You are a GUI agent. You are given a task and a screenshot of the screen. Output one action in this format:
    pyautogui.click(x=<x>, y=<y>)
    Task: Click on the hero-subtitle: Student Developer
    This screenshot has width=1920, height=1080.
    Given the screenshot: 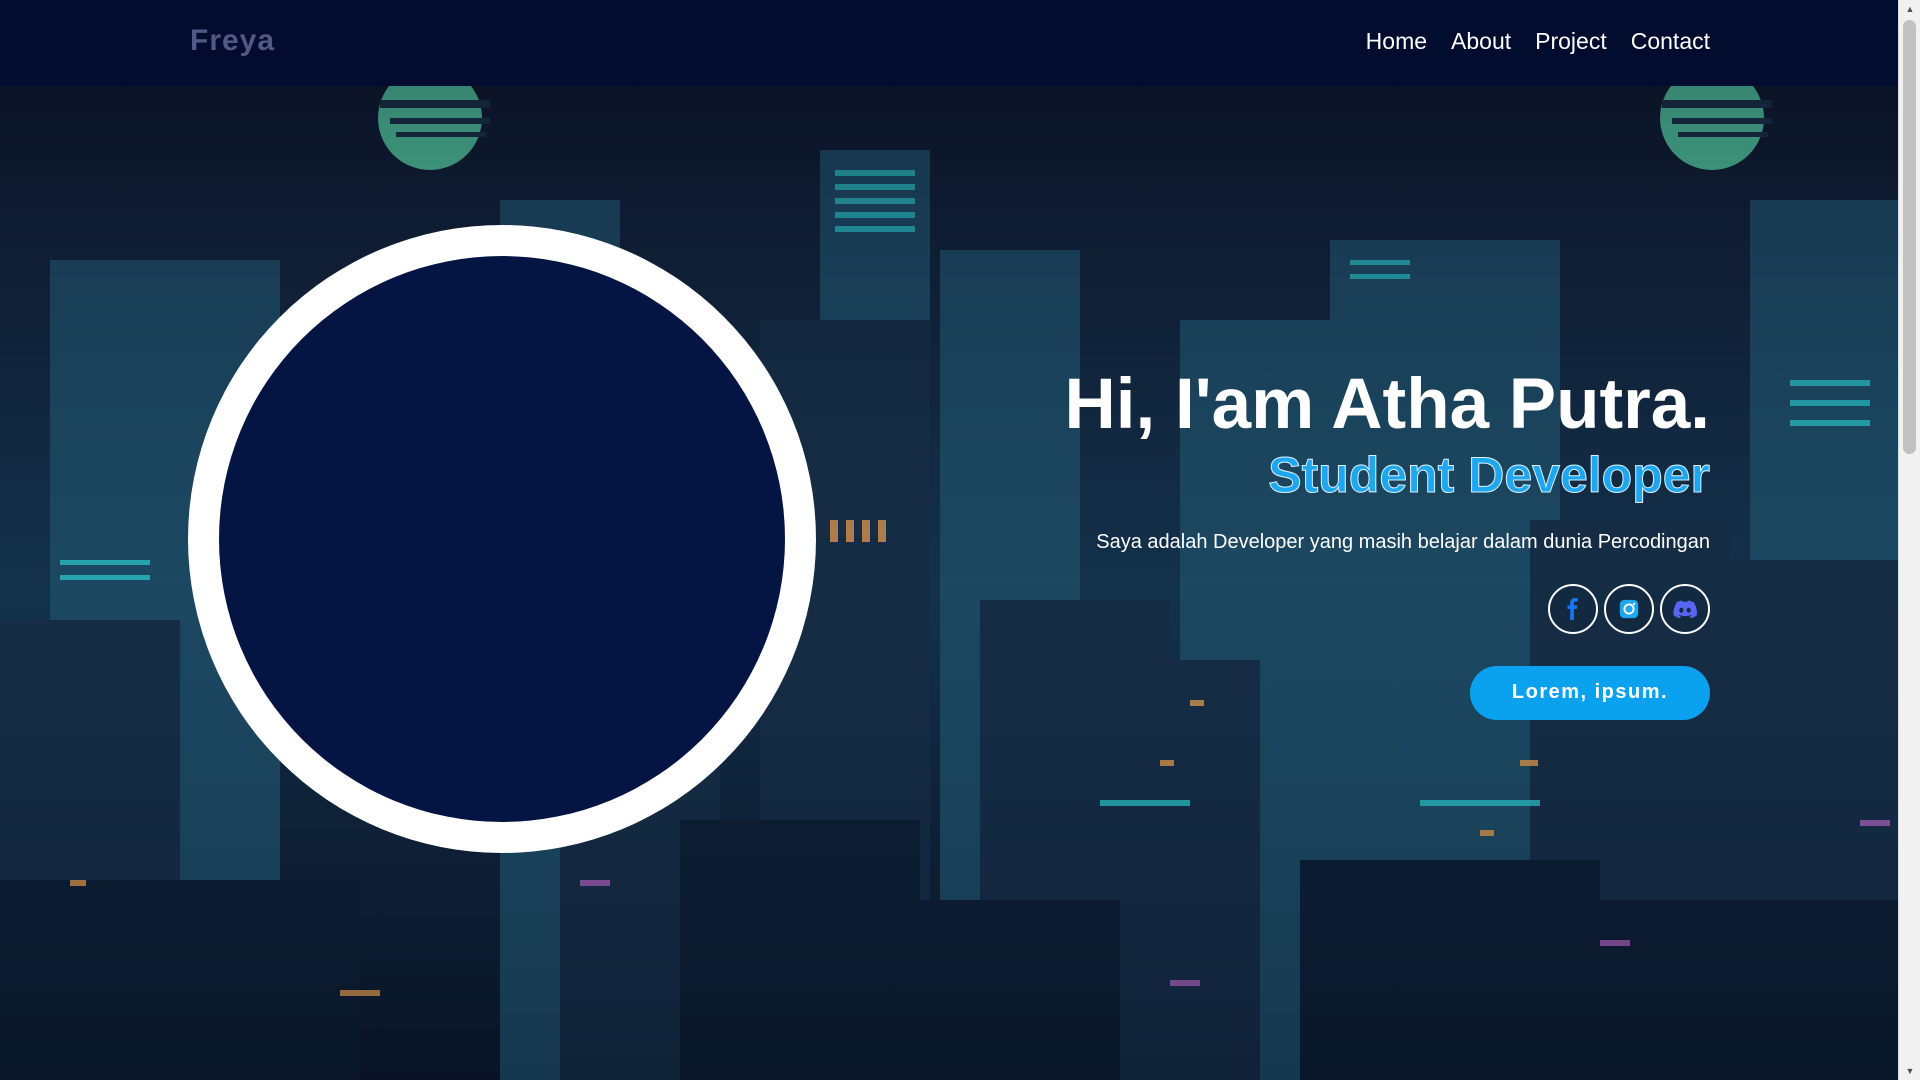 What is the action you would take?
    pyautogui.click(x=1489, y=474)
    